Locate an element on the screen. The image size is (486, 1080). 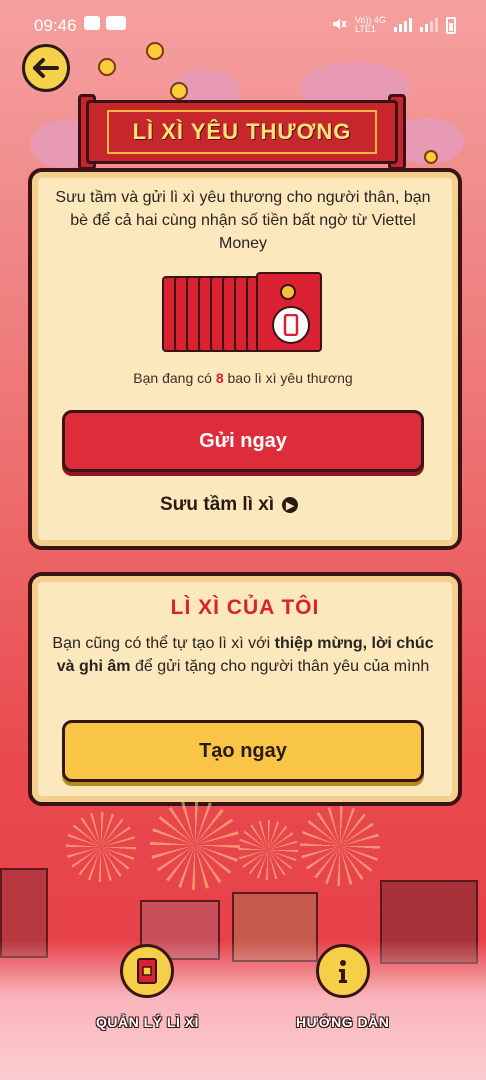
send-now-button: Gửi ngay is located at coordinates (243, 441).